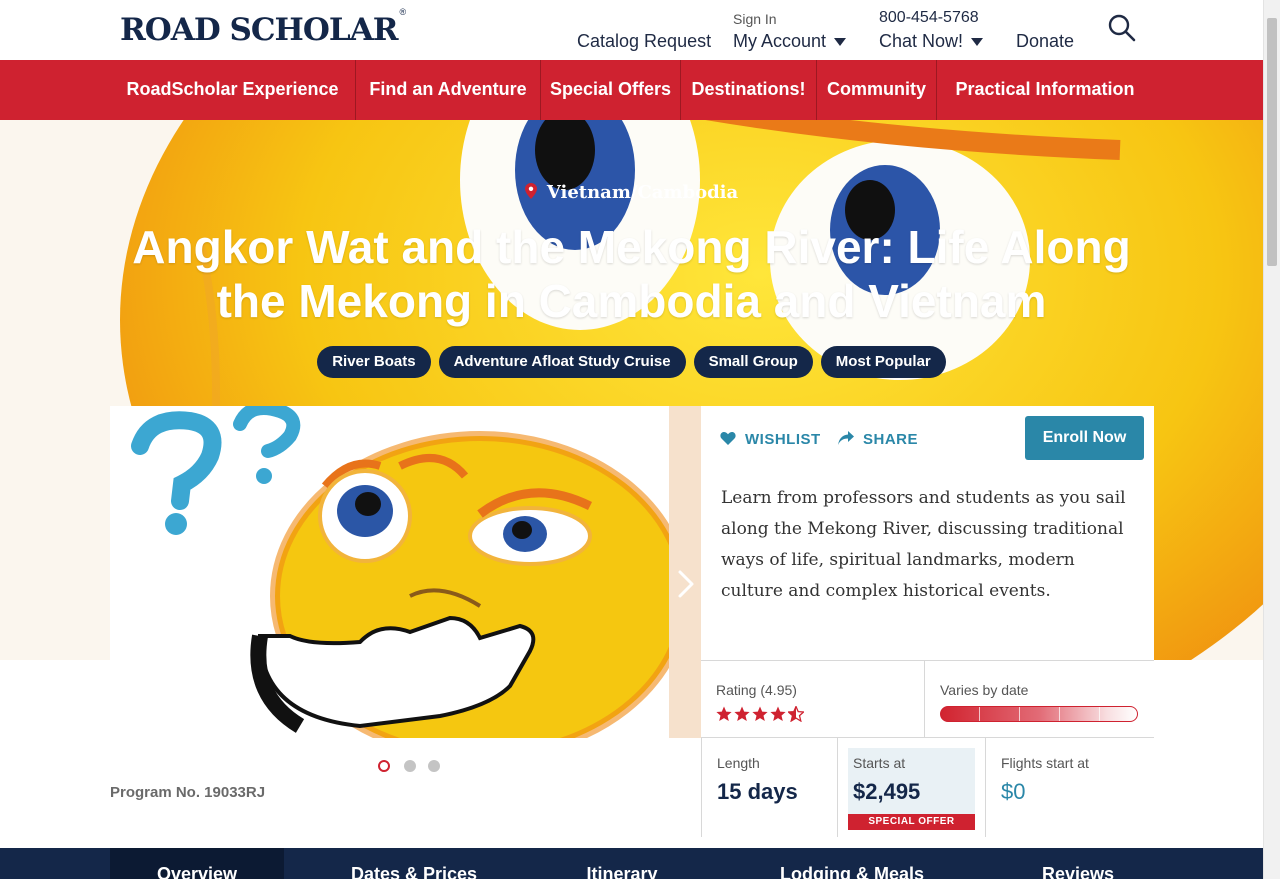 The height and width of the screenshot is (879, 1280). What do you see at coordinates (622, 863) in the screenshot?
I see `tab-itinerary: Itinerary` at bounding box center [622, 863].